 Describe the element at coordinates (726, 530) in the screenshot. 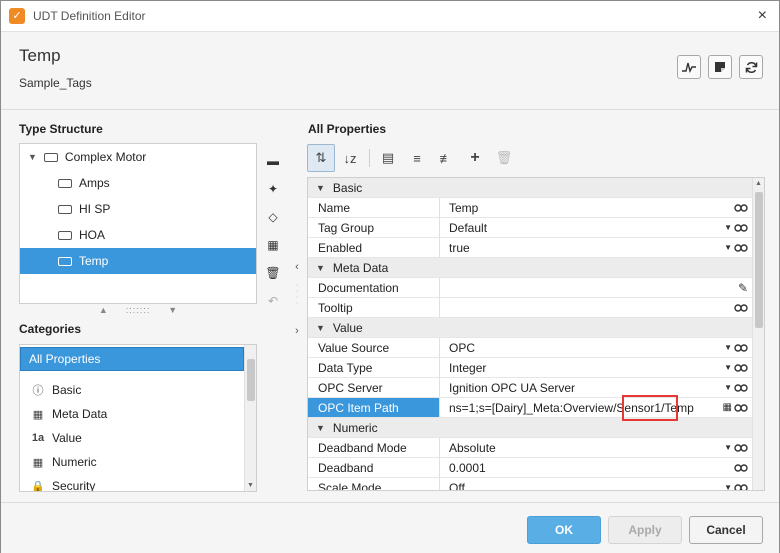

I see `cancel-button: Cancel` at that location.